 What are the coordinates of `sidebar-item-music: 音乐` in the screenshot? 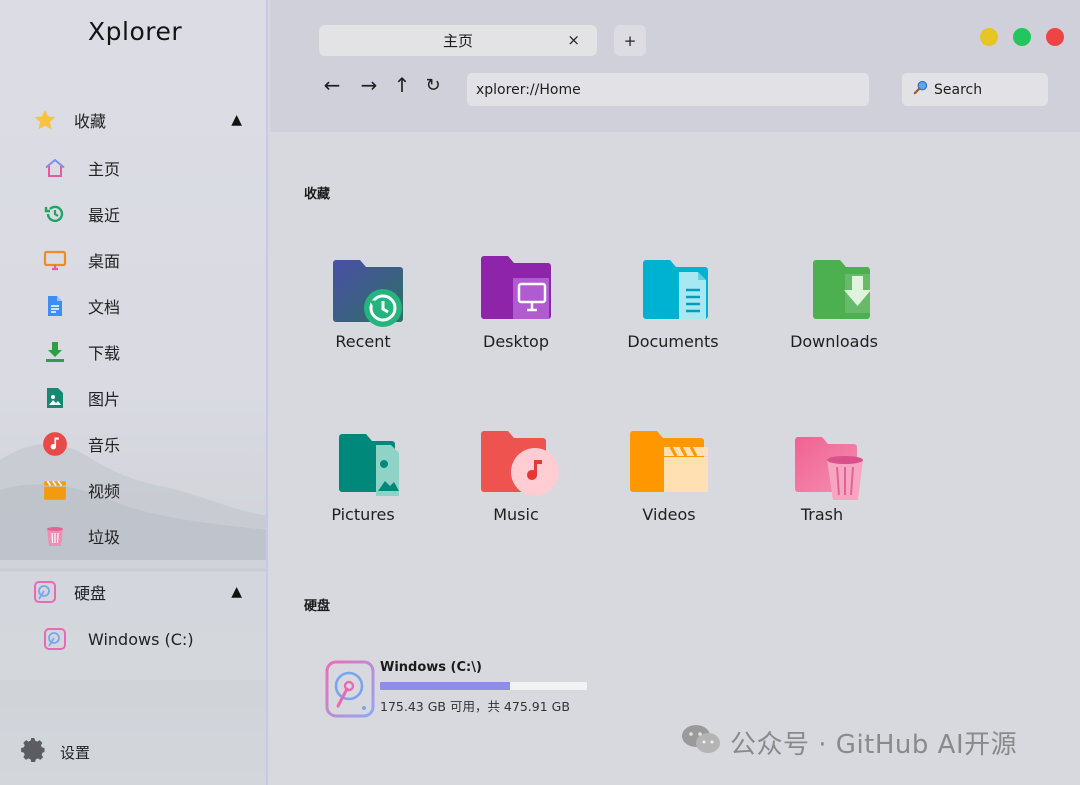 It's located at (147, 444).